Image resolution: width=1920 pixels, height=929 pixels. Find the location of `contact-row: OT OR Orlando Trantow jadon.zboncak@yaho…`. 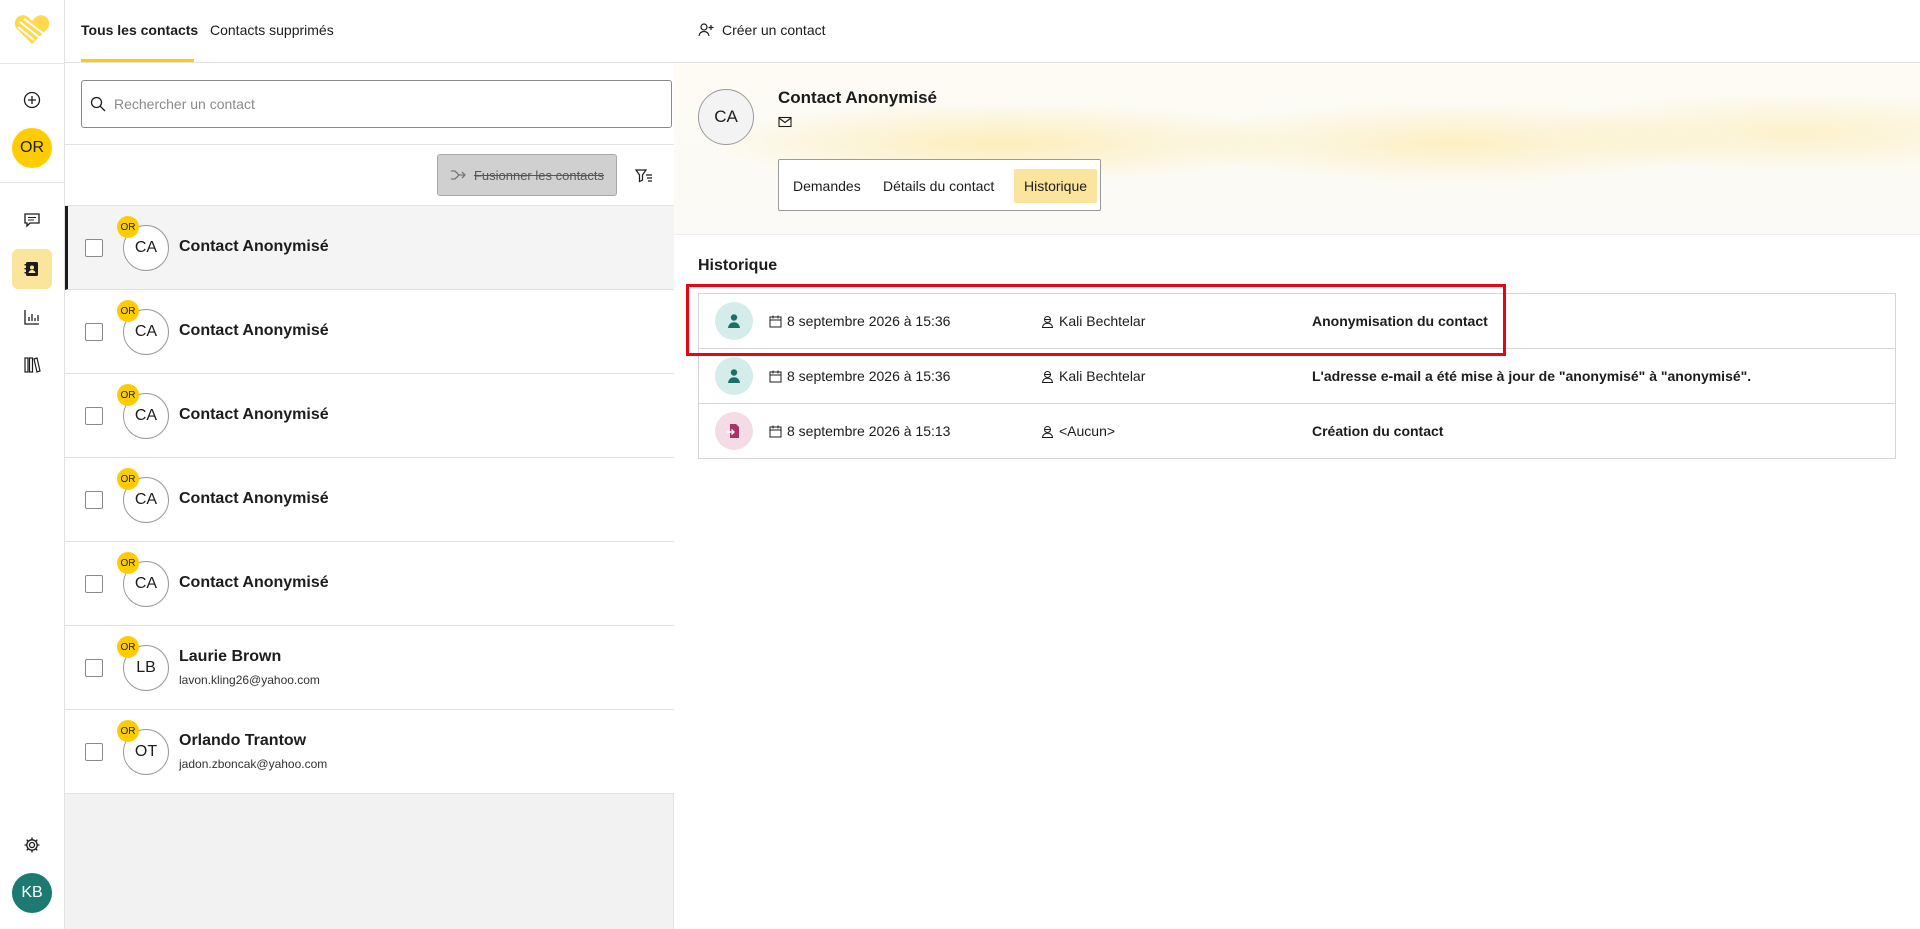

contact-row: OT OR Orlando Trantow jadon.zboncak@yaho… is located at coordinates (369, 752).